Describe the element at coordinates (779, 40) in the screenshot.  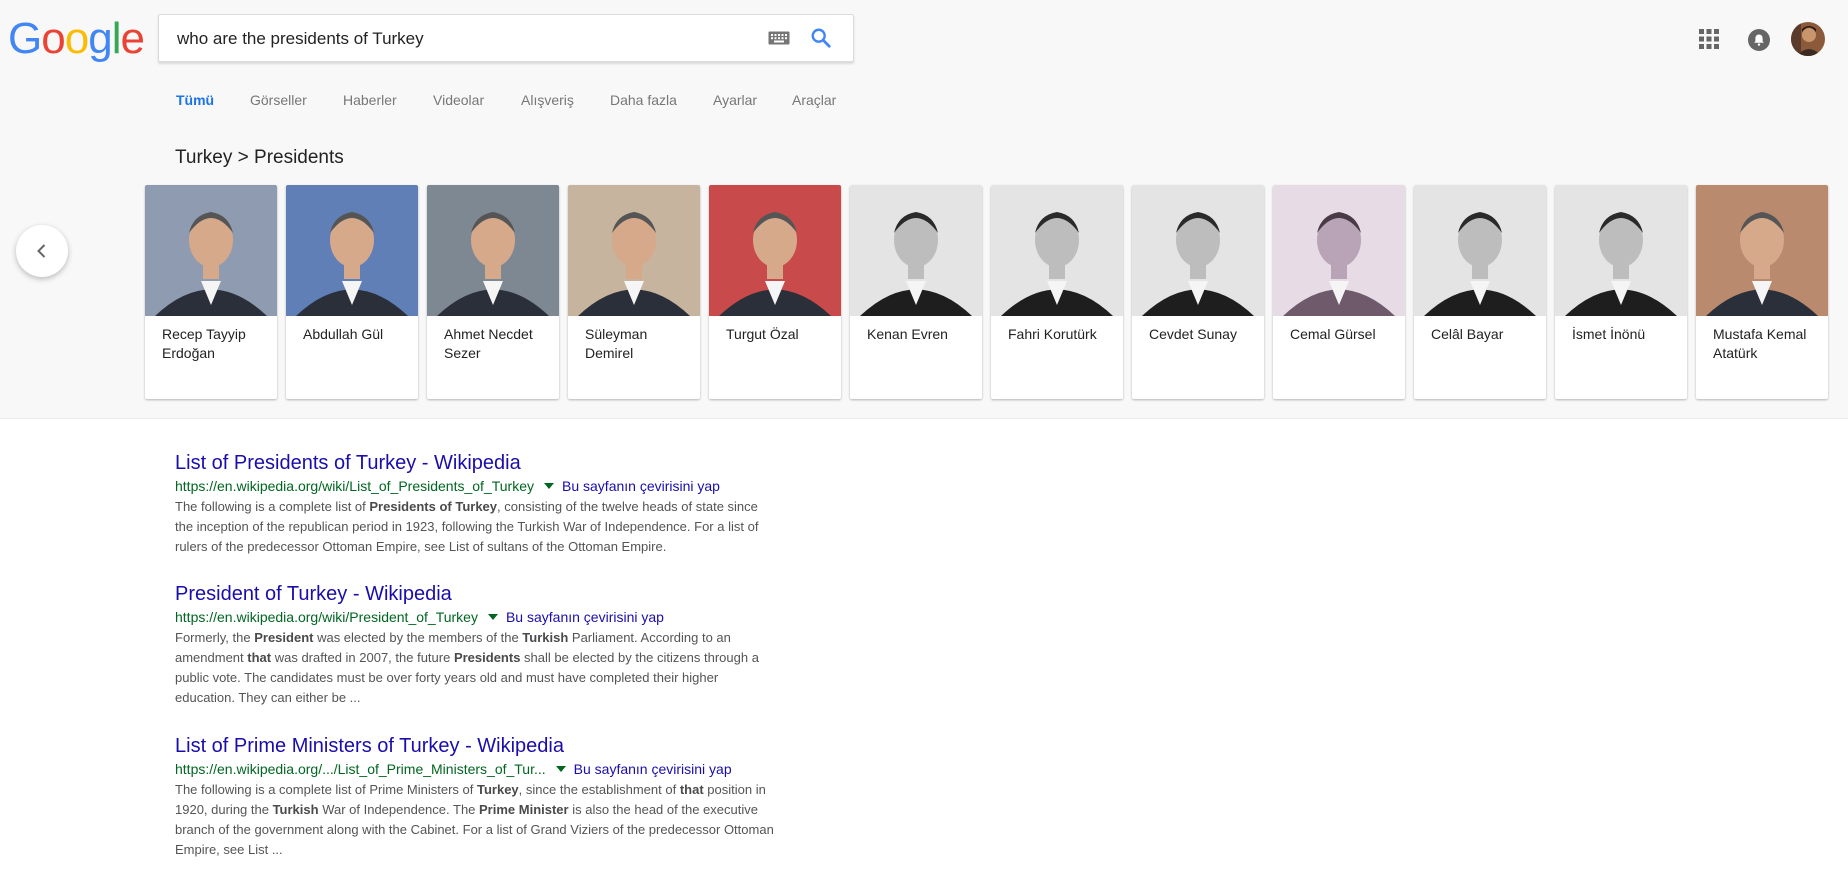
I see `keyboard-icon` at that location.